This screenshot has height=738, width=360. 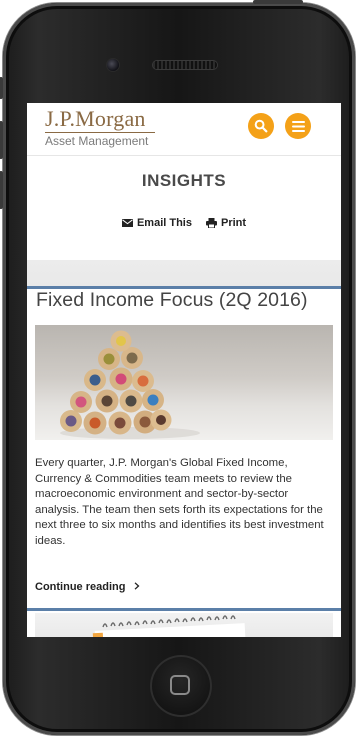 I want to click on earpiece-speaker, so click(x=185, y=65).